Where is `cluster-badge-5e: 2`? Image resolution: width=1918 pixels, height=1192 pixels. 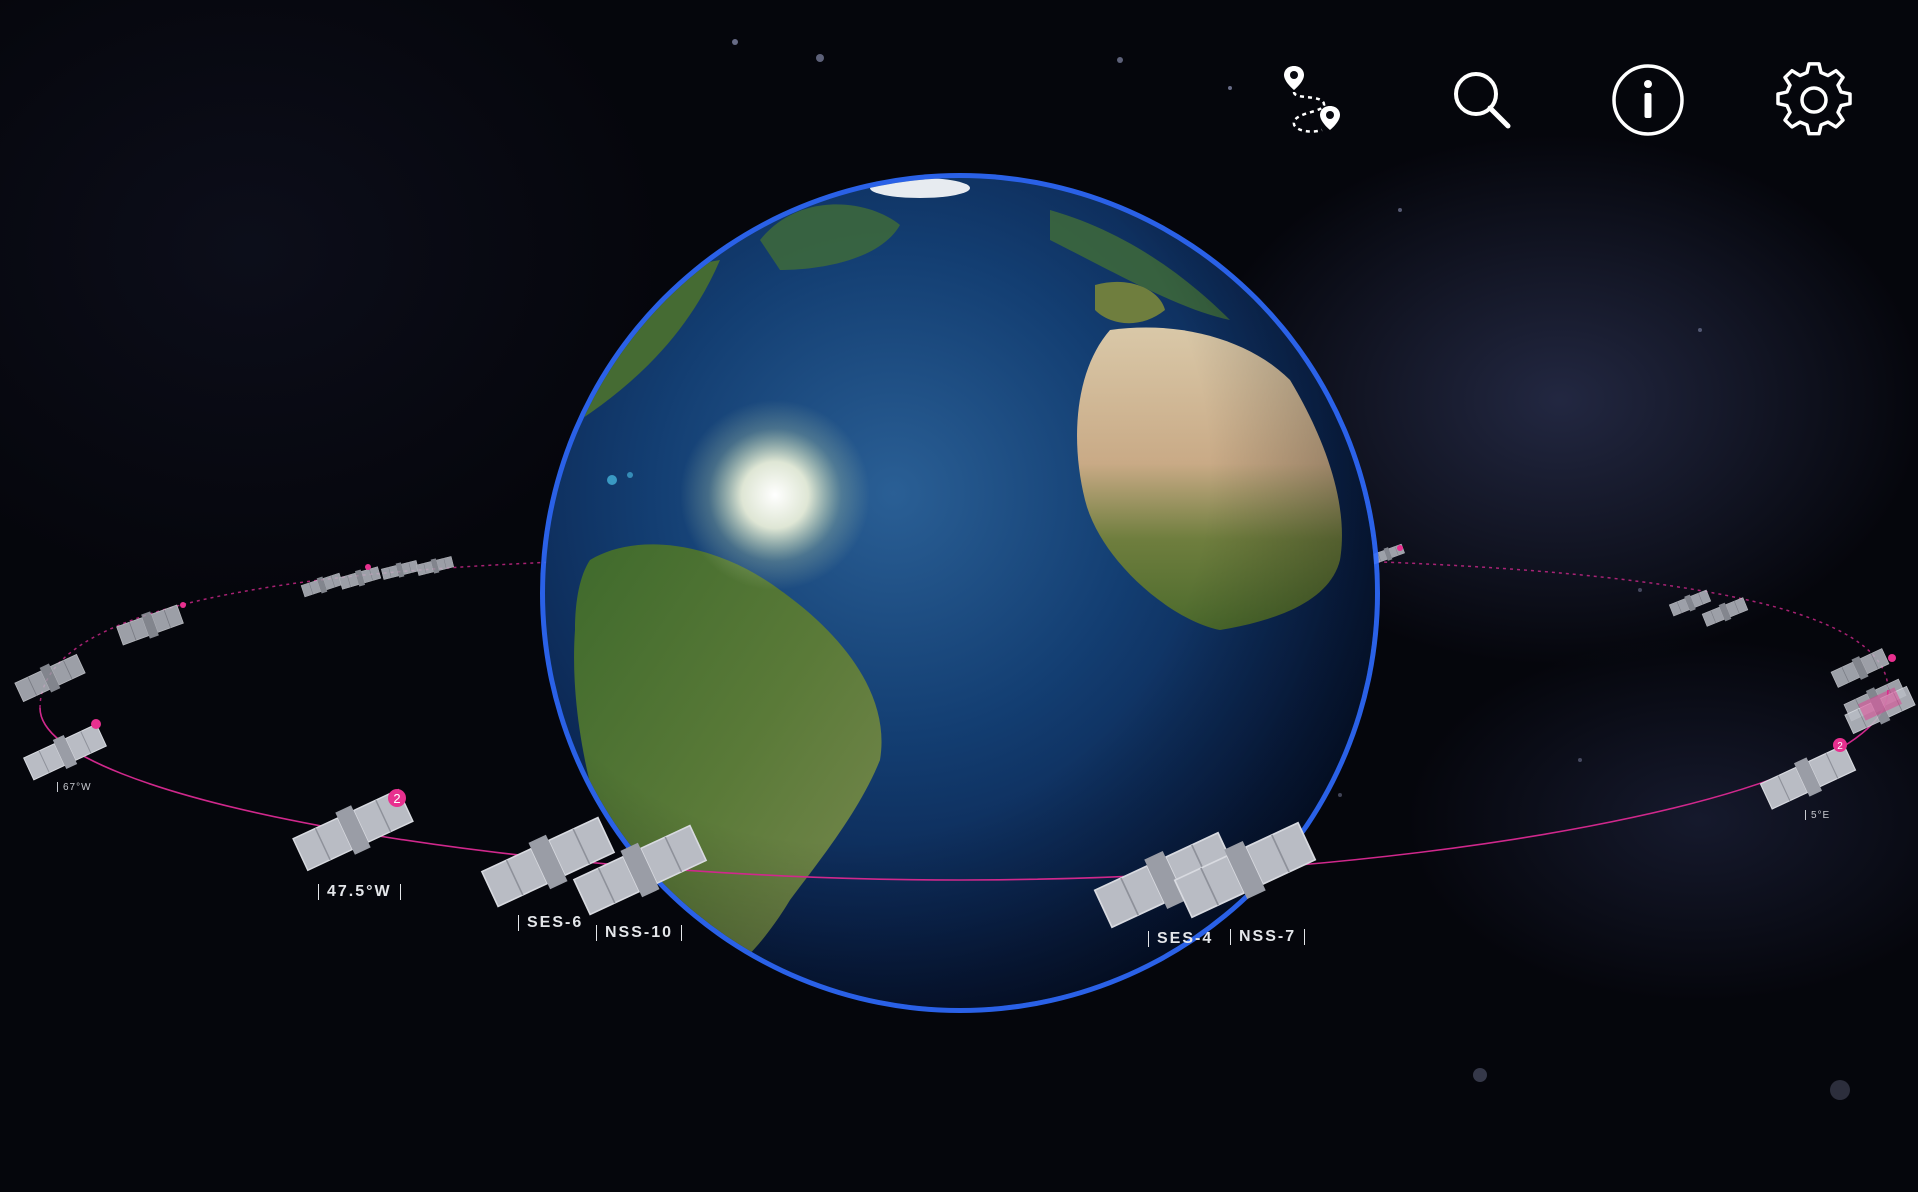
cluster-badge-5e: 2 is located at coordinates (1840, 745).